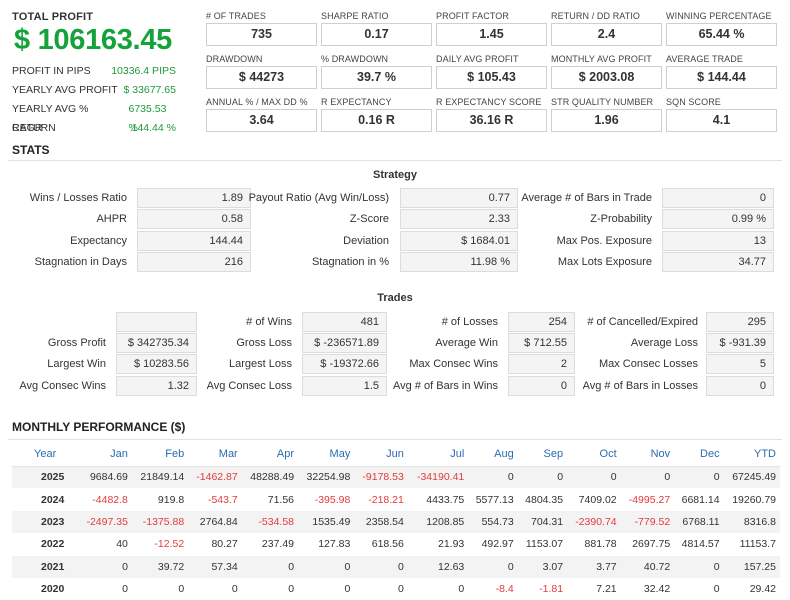 The height and width of the screenshot is (600, 790). I want to click on column-header: Jan, so click(105, 454).